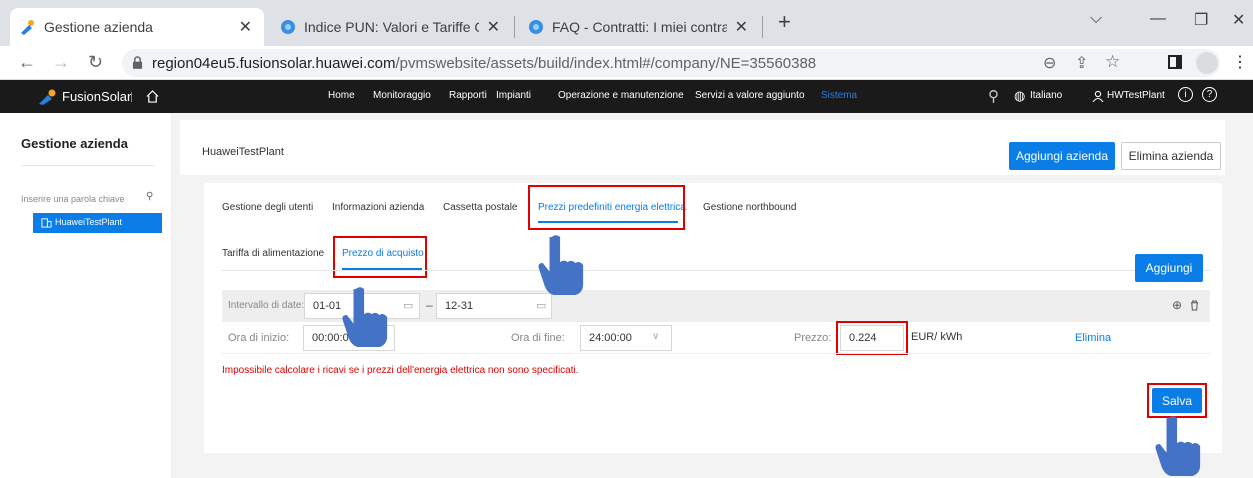 The height and width of the screenshot is (478, 1253). What do you see at coordinates (97, 96) in the screenshot?
I see `brand-name: FusionSolar` at bounding box center [97, 96].